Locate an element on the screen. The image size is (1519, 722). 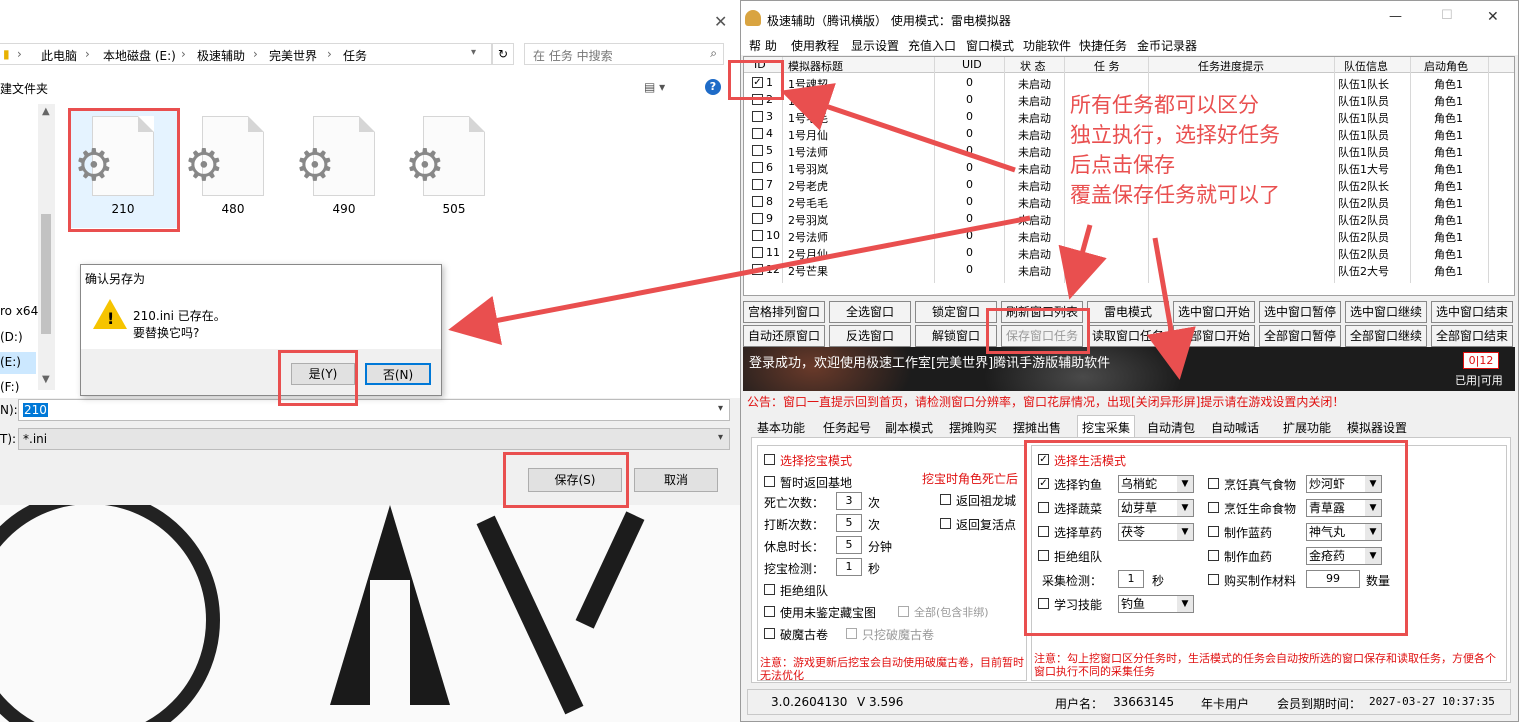
annotation-text: 所有任务都可以区分 独立执行，选择好任务 后点击保存 覆盖保存任务就可以了 is located at coordinates (1200, 150).